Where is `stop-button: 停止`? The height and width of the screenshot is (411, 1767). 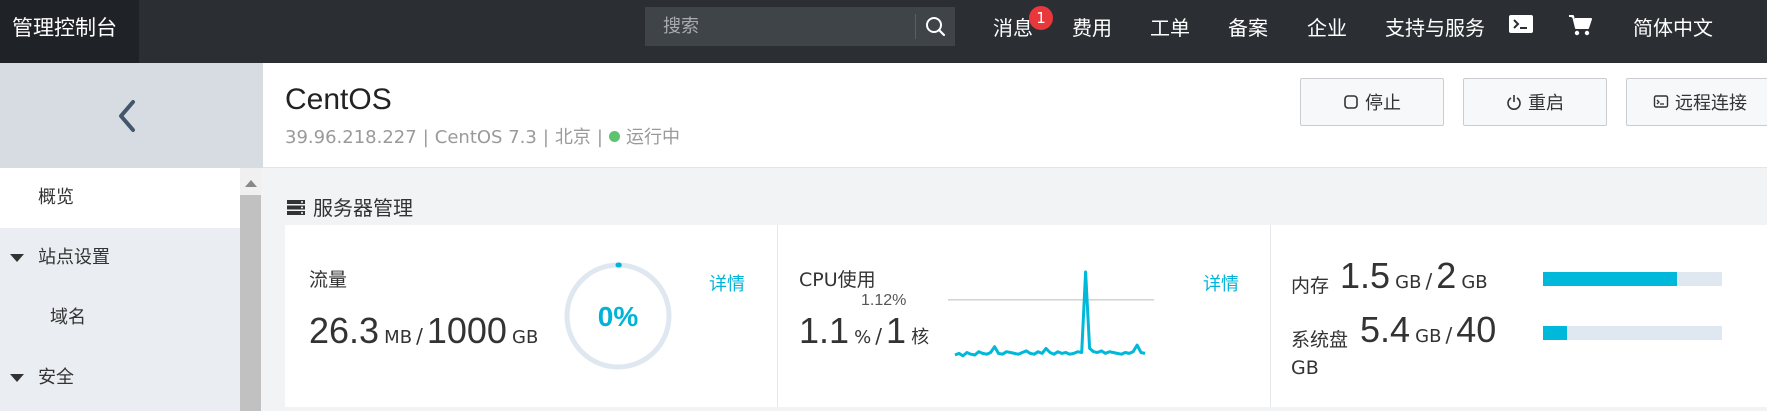 stop-button: 停止 is located at coordinates (1372, 102).